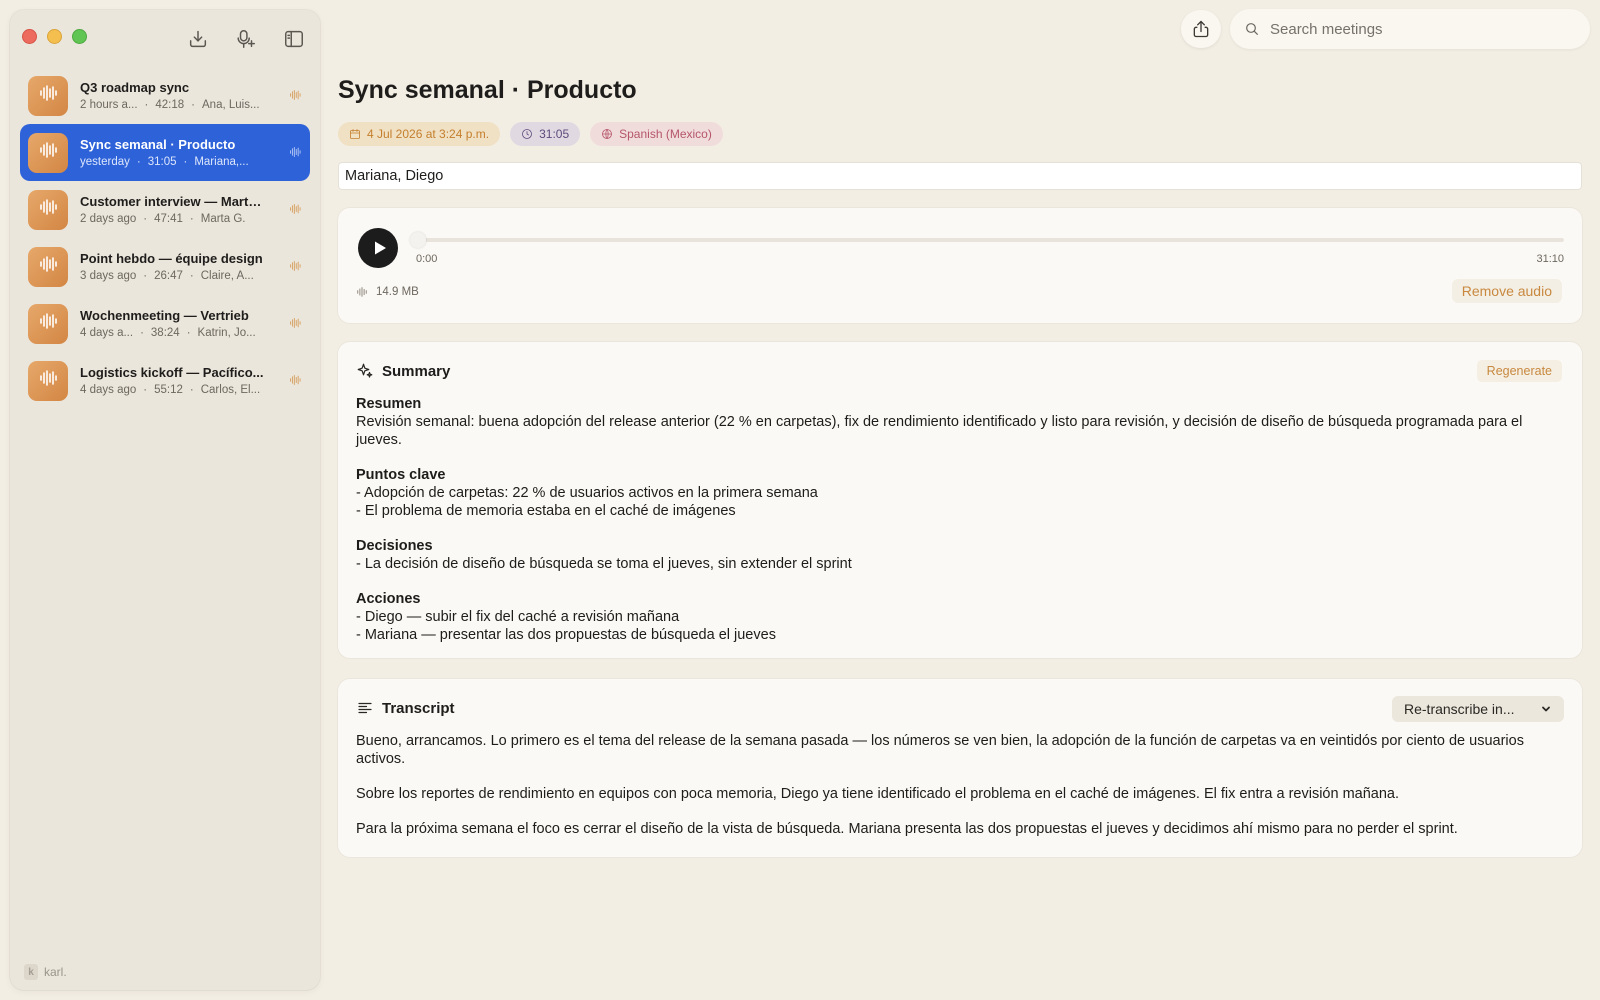 This screenshot has height=1000, width=1600. What do you see at coordinates (394, 546) in the screenshot?
I see `summary-section-title: Decisiones` at bounding box center [394, 546].